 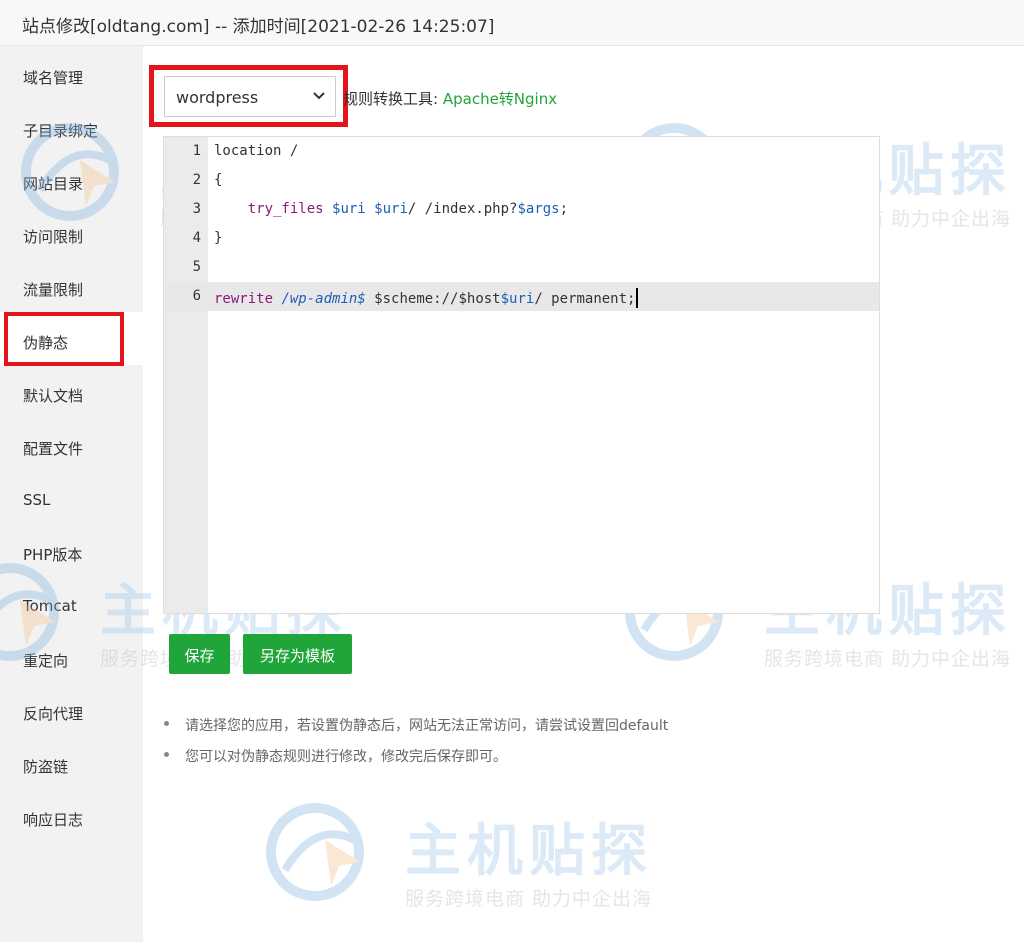 I want to click on sidebar-item-label: 响应日志, so click(x=53, y=820).